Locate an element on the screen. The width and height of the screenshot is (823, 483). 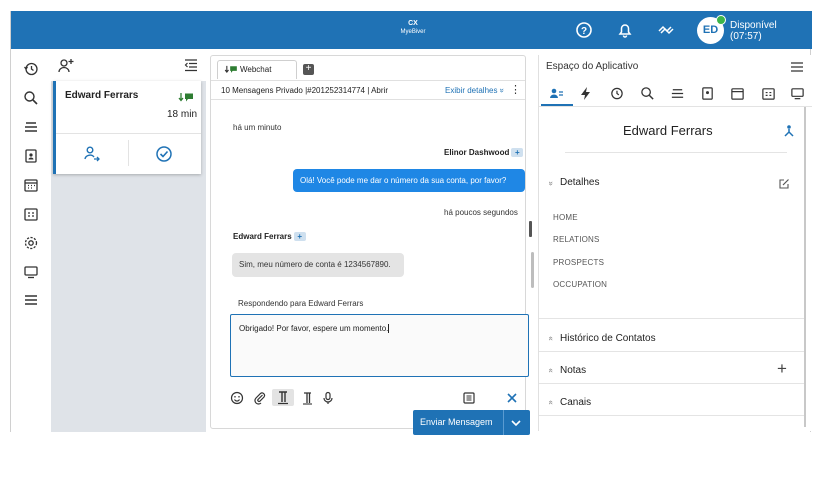
message-timestamp: há um minuto is located at coordinates (257, 127).